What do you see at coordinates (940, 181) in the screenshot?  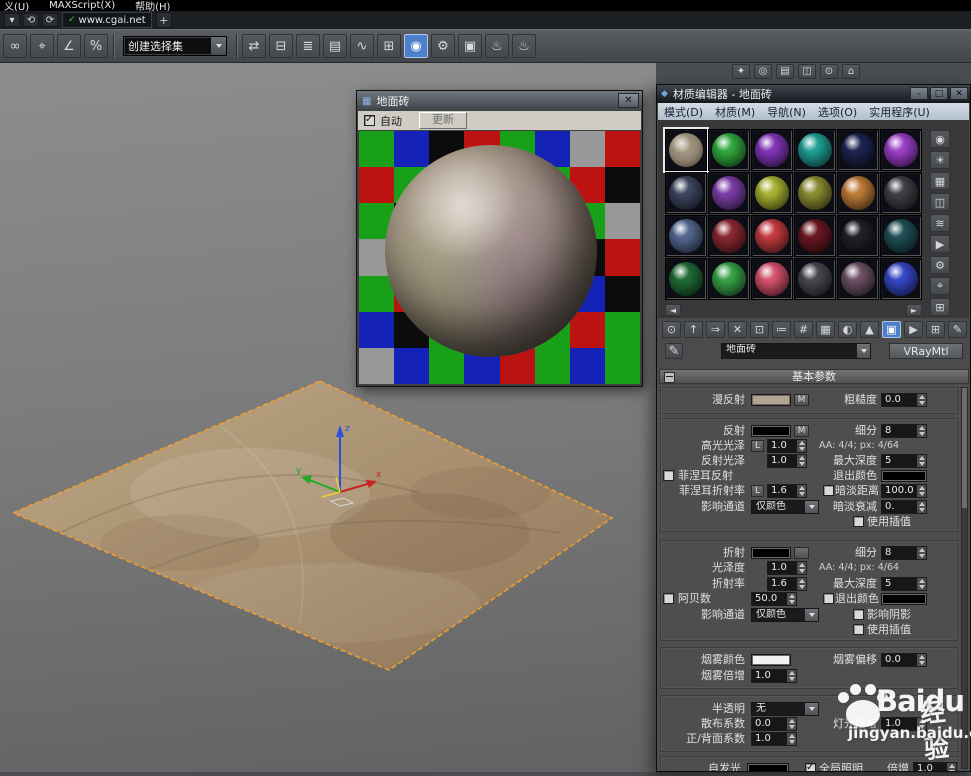 I see `background-icon: ▦` at bounding box center [940, 181].